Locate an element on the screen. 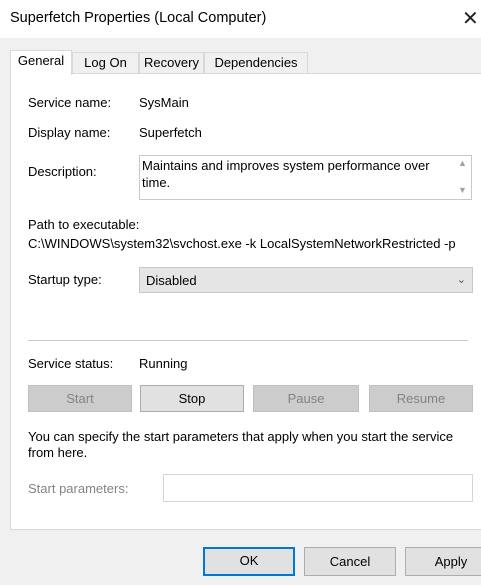 Image resolution: width=481 pixels, height=585 pixels. pause-button: Pause is located at coordinates (306, 398).